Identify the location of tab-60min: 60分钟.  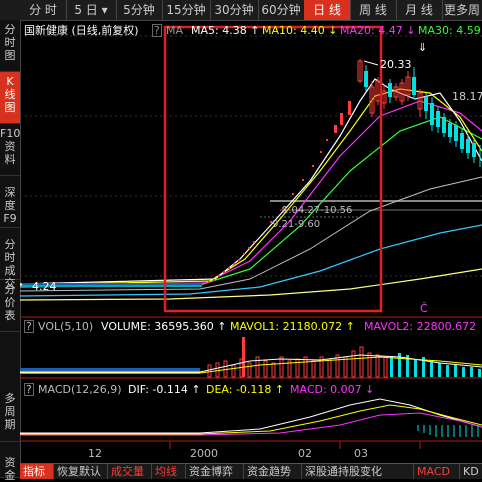
(281, 10).